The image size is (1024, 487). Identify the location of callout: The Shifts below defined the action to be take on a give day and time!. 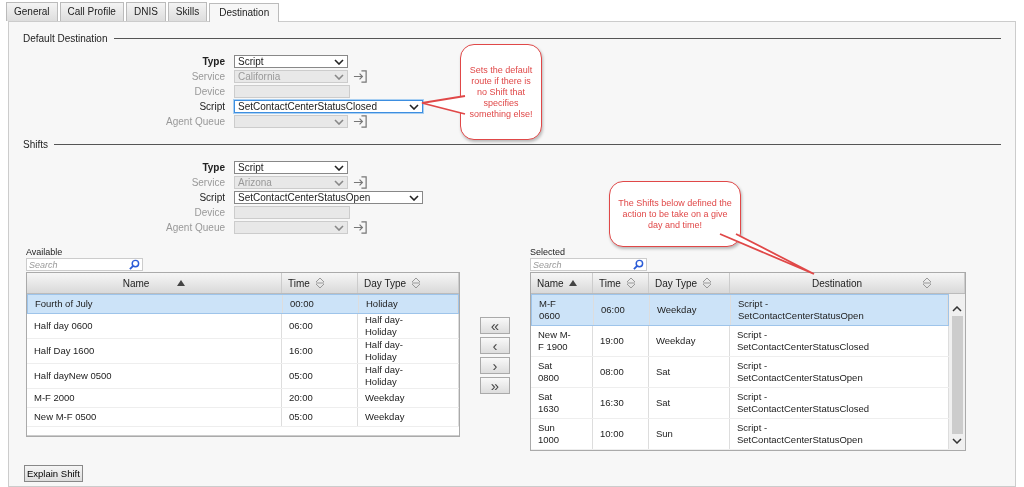
(675, 214).